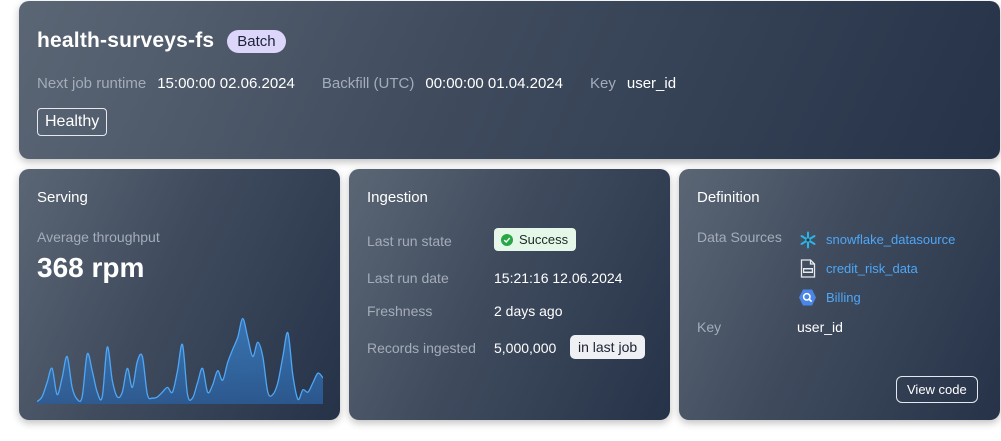 The height and width of the screenshot is (441, 1001). Describe the element at coordinates (807, 297) in the screenshot. I see `bigquery-icon` at that location.